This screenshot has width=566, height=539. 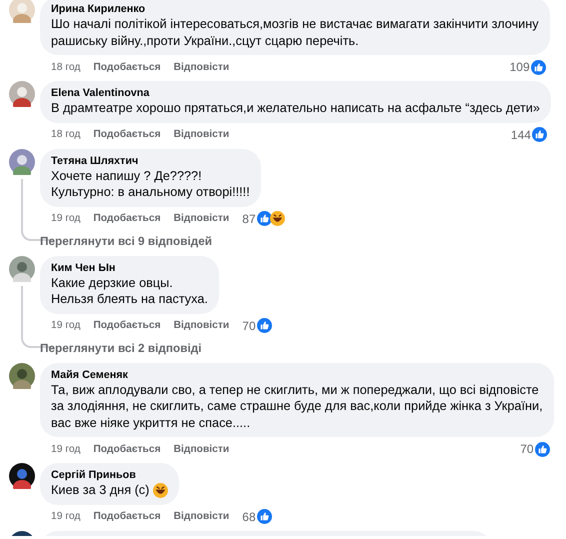 I want to click on comment-text: Нельзя блеять на пастуха., so click(x=129, y=299).